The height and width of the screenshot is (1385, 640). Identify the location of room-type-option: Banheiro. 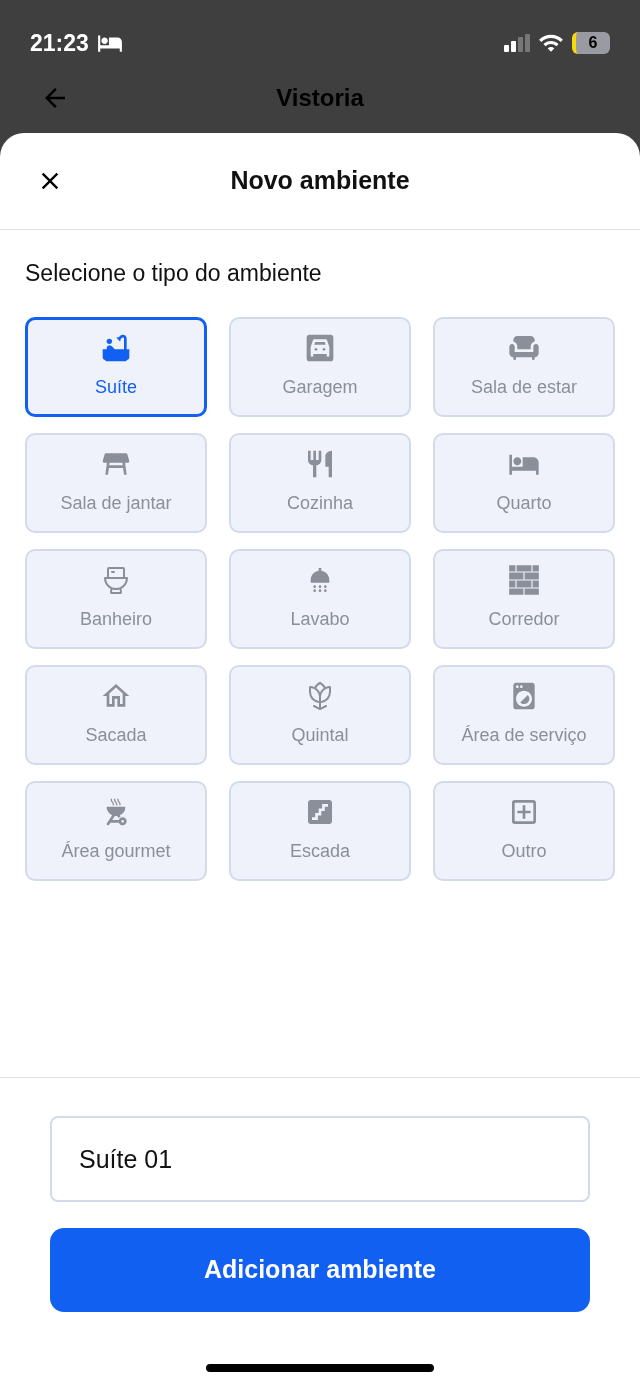
(116, 598).